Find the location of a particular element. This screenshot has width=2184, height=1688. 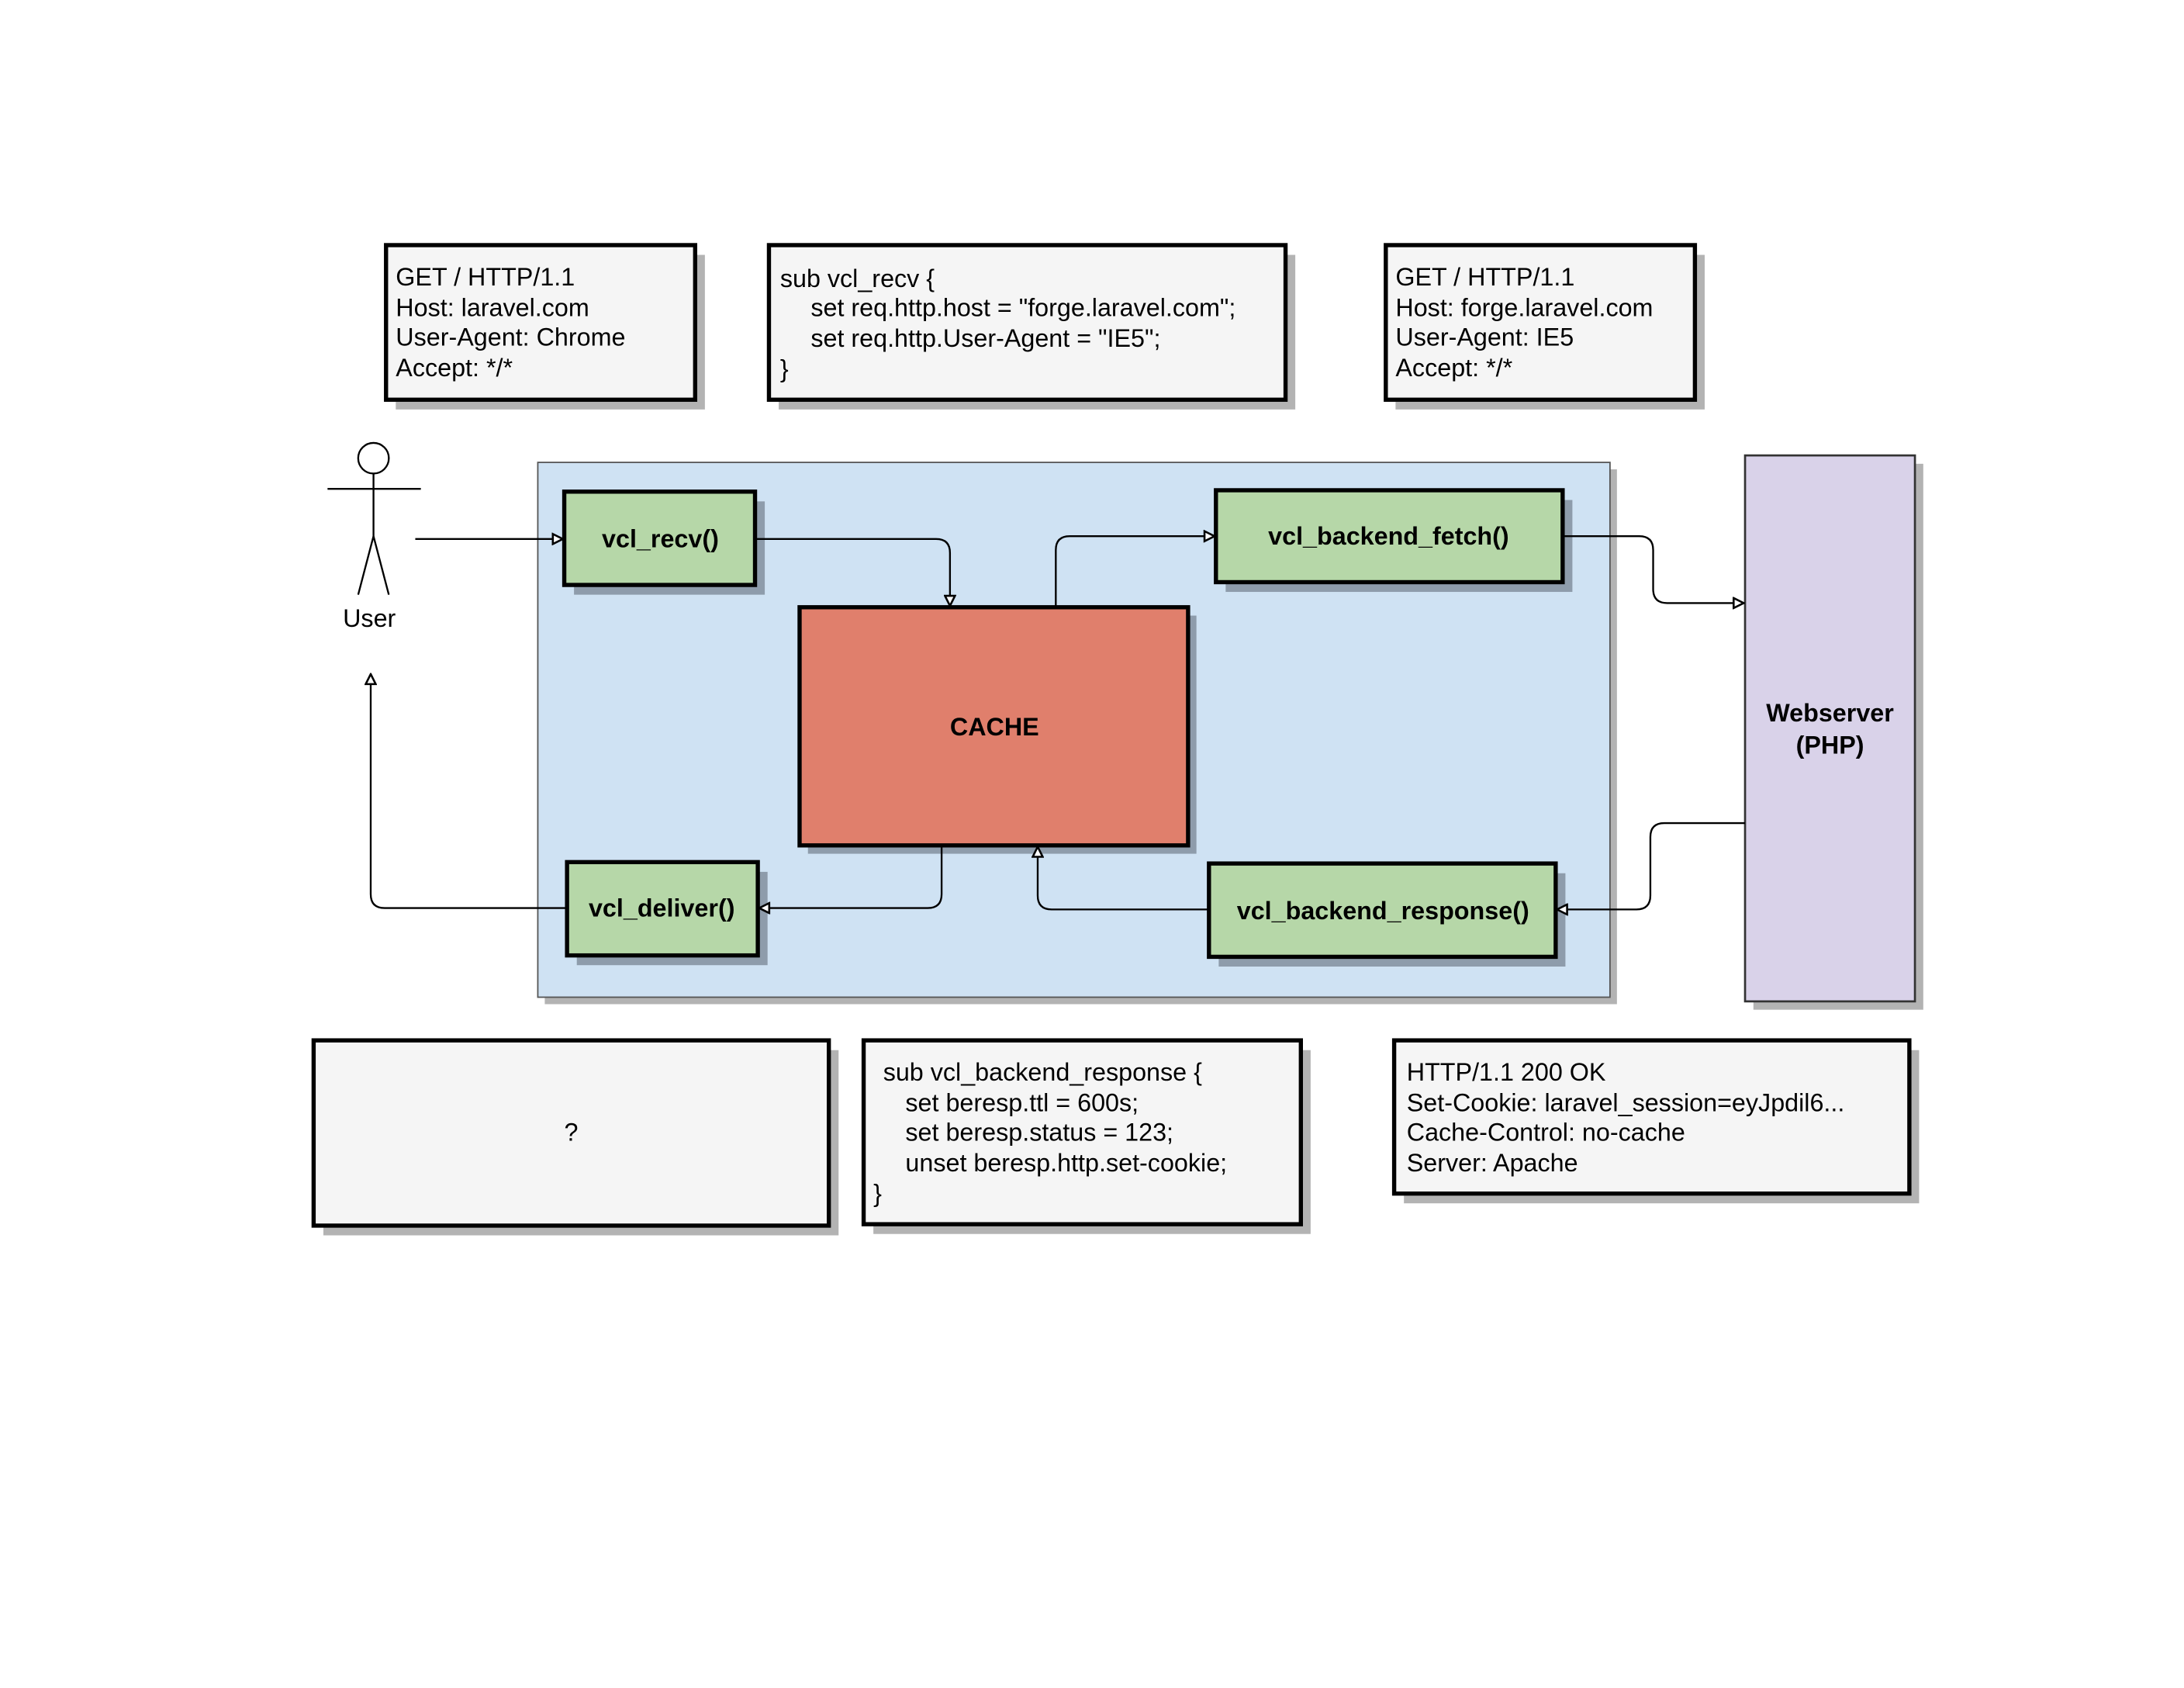

node-cache: CACHE is located at coordinates (997, 729).